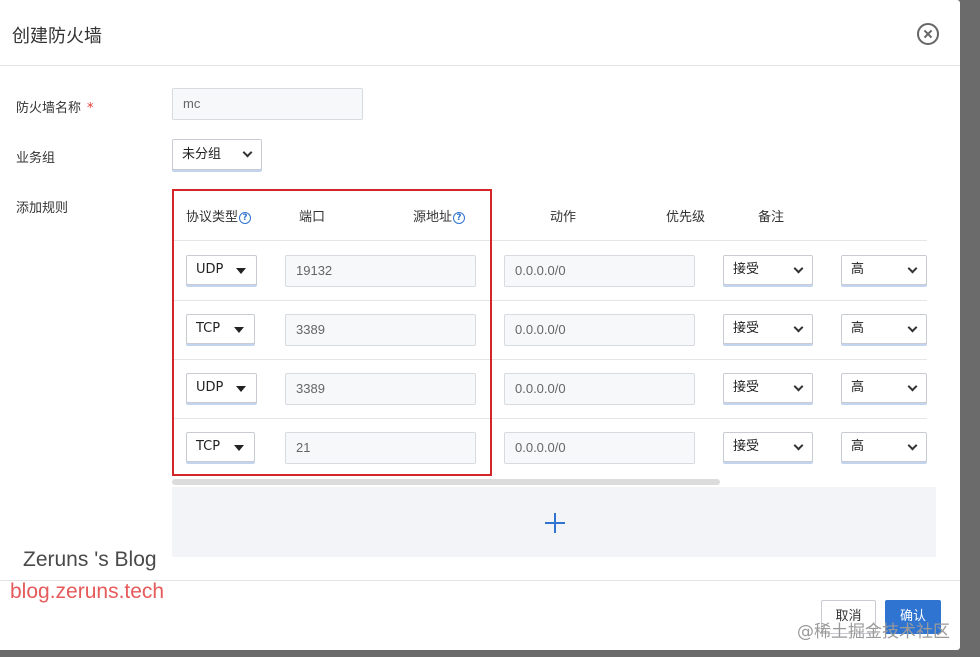 The width and height of the screenshot is (980, 657). Describe the element at coordinates (480, 33) in the screenshot. I see `dialog-header: 创建防火墙` at that location.